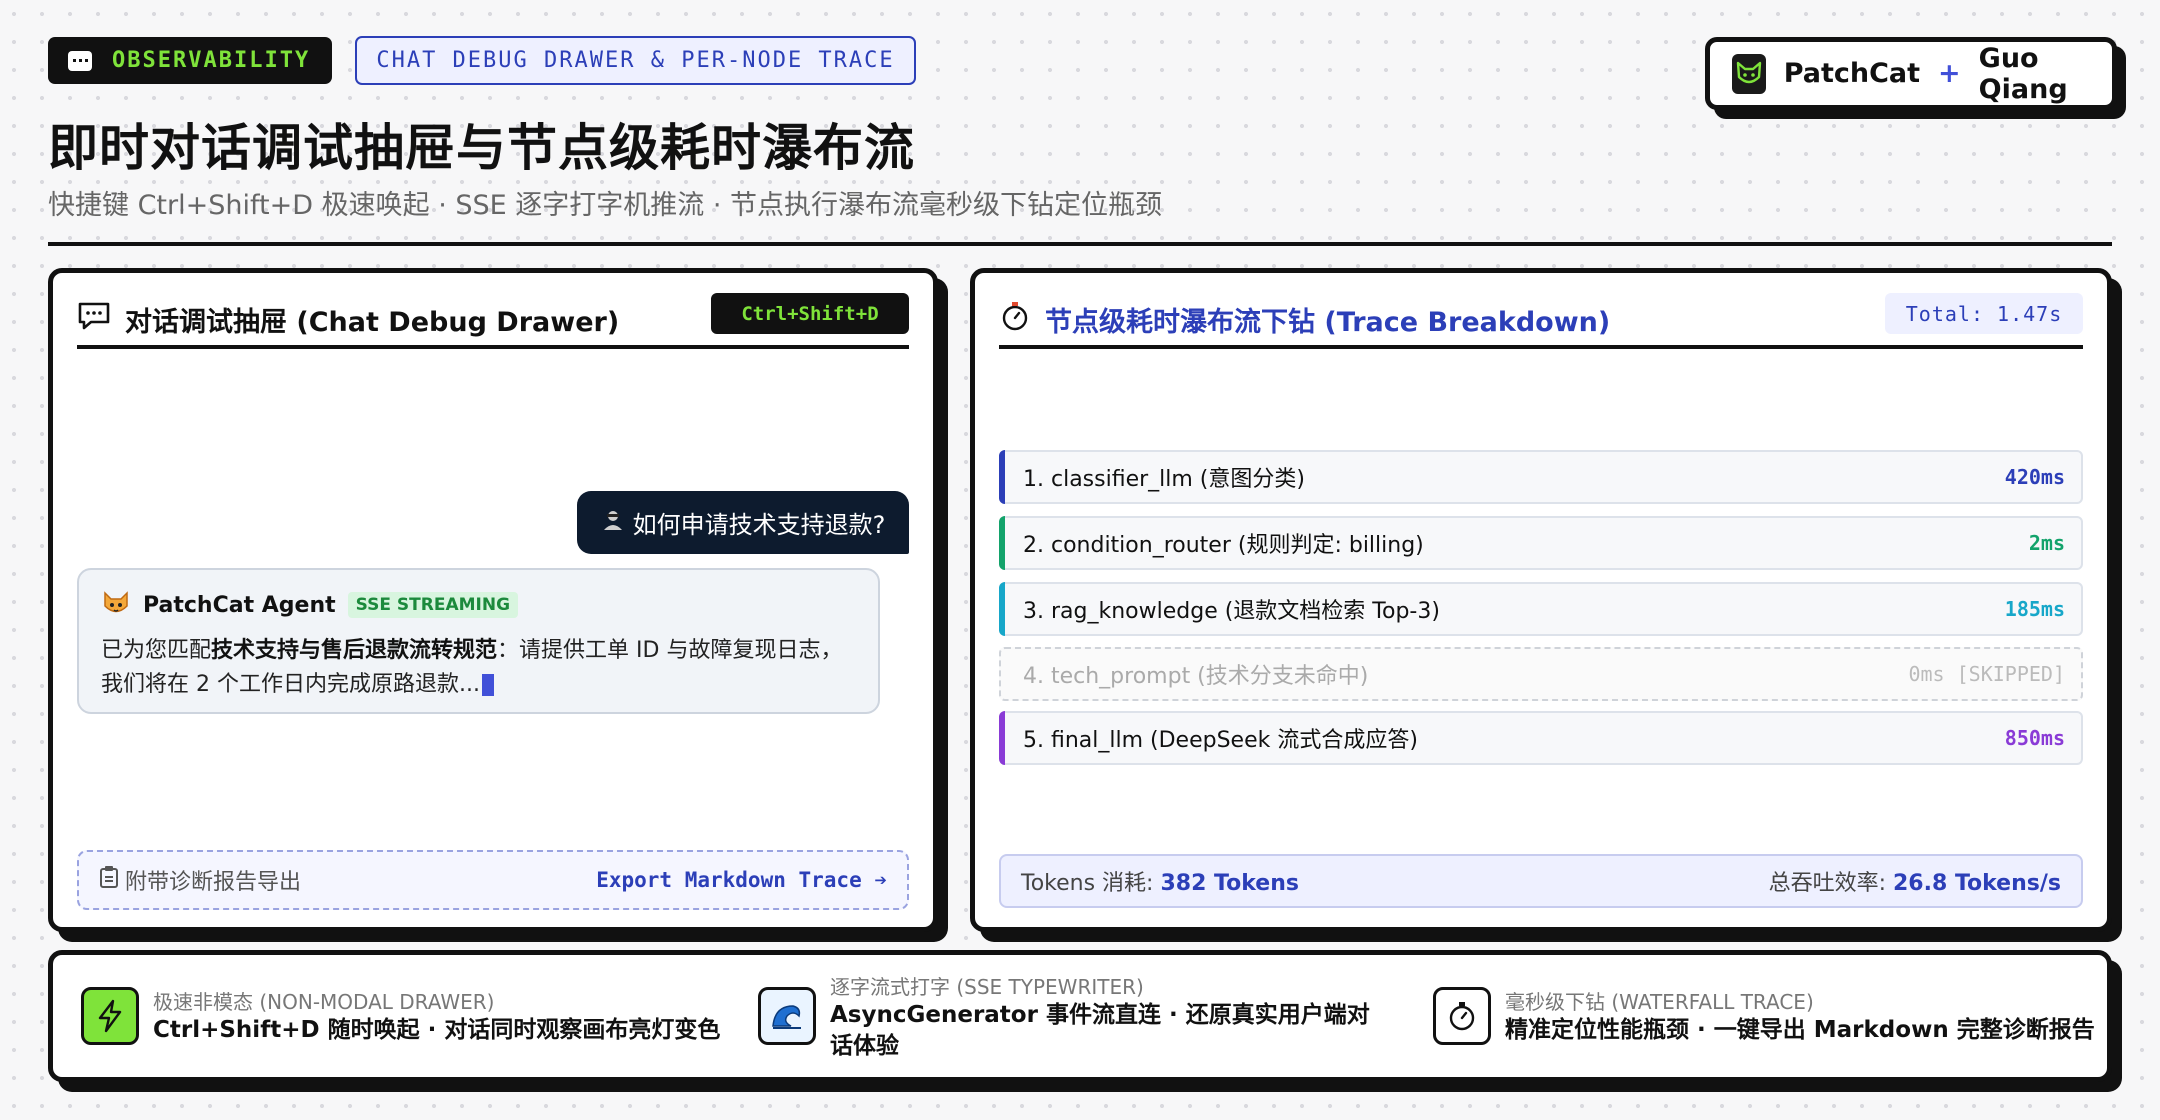 The image size is (2160, 1120). I want to click on observability-tag: OBSERVABILITY, so click(190, 60).